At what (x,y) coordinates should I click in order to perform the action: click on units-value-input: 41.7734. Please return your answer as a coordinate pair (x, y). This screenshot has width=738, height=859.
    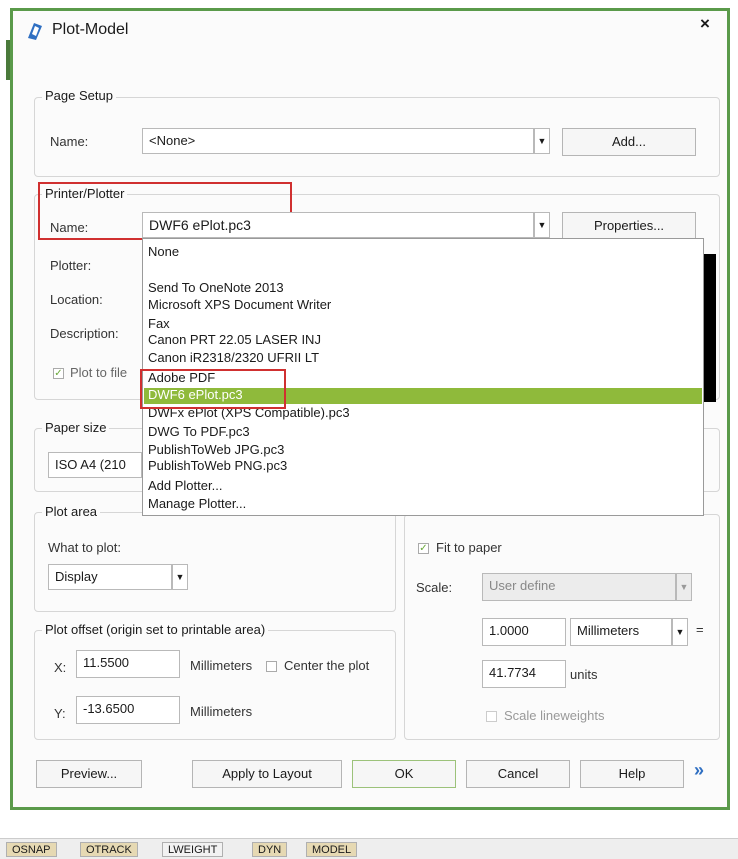
    Looking at the image, I should click on (524, 674).